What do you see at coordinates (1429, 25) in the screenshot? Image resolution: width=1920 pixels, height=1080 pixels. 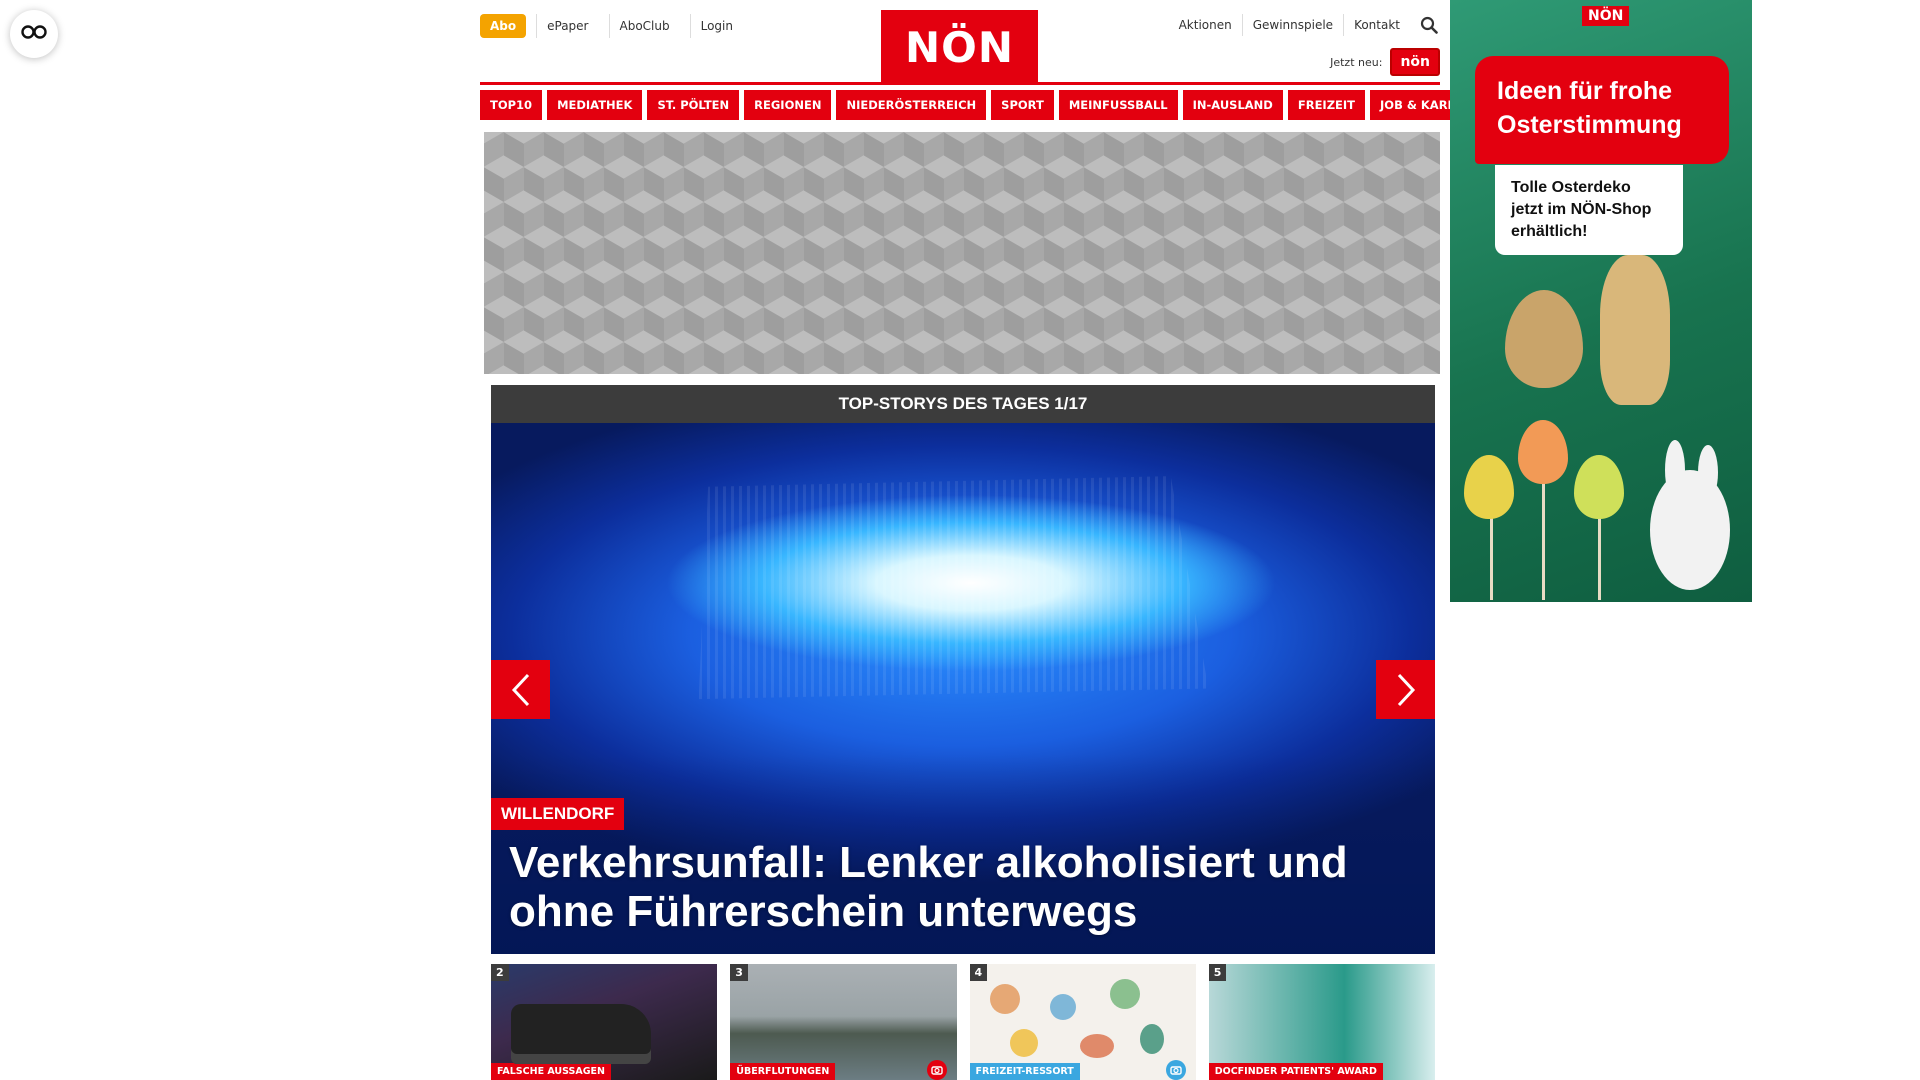 I see `search-icon` at bounding box center [1429, 25].